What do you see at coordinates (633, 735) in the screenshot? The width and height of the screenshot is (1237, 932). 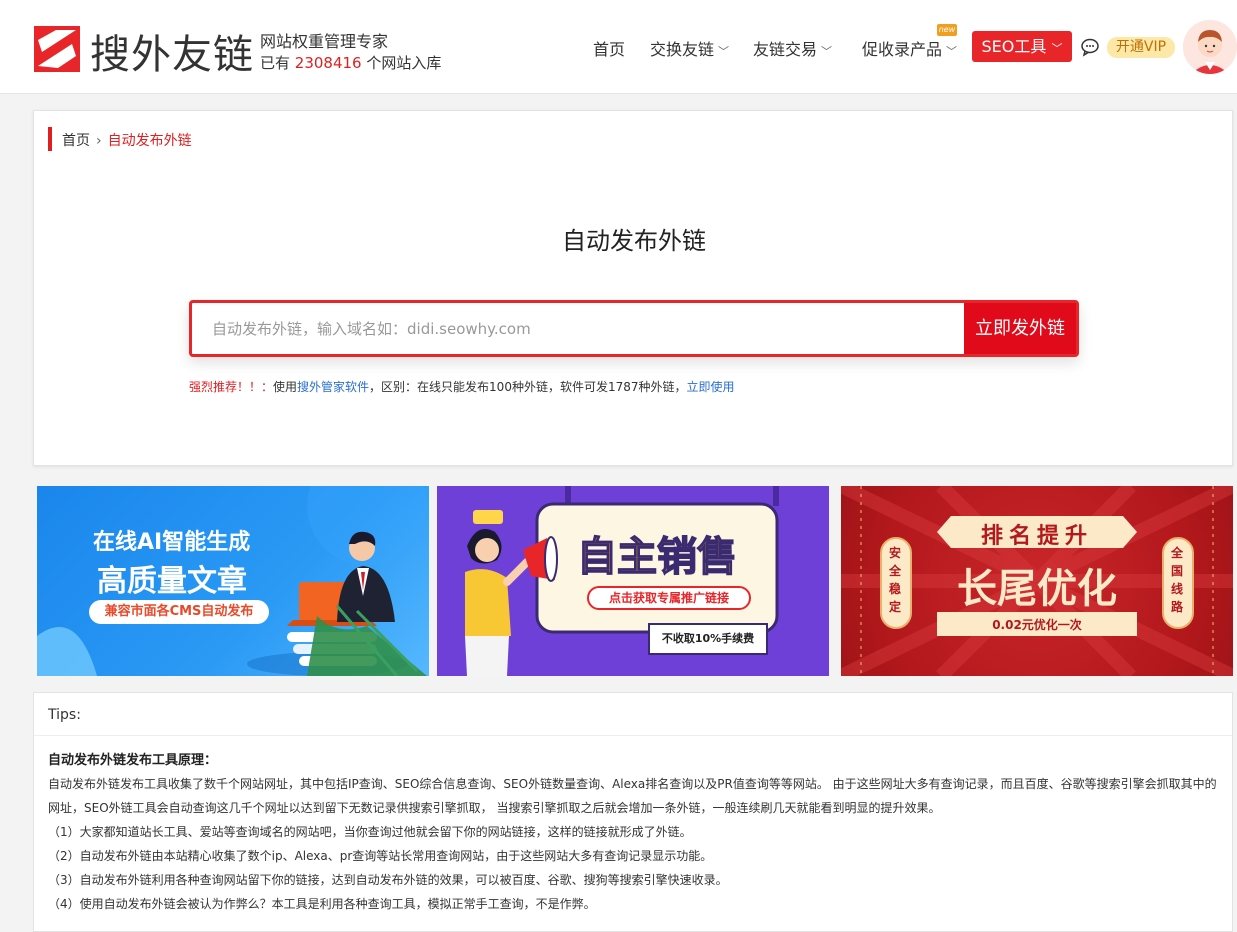 I see `tips-divider` at bounding box center [633, 735].